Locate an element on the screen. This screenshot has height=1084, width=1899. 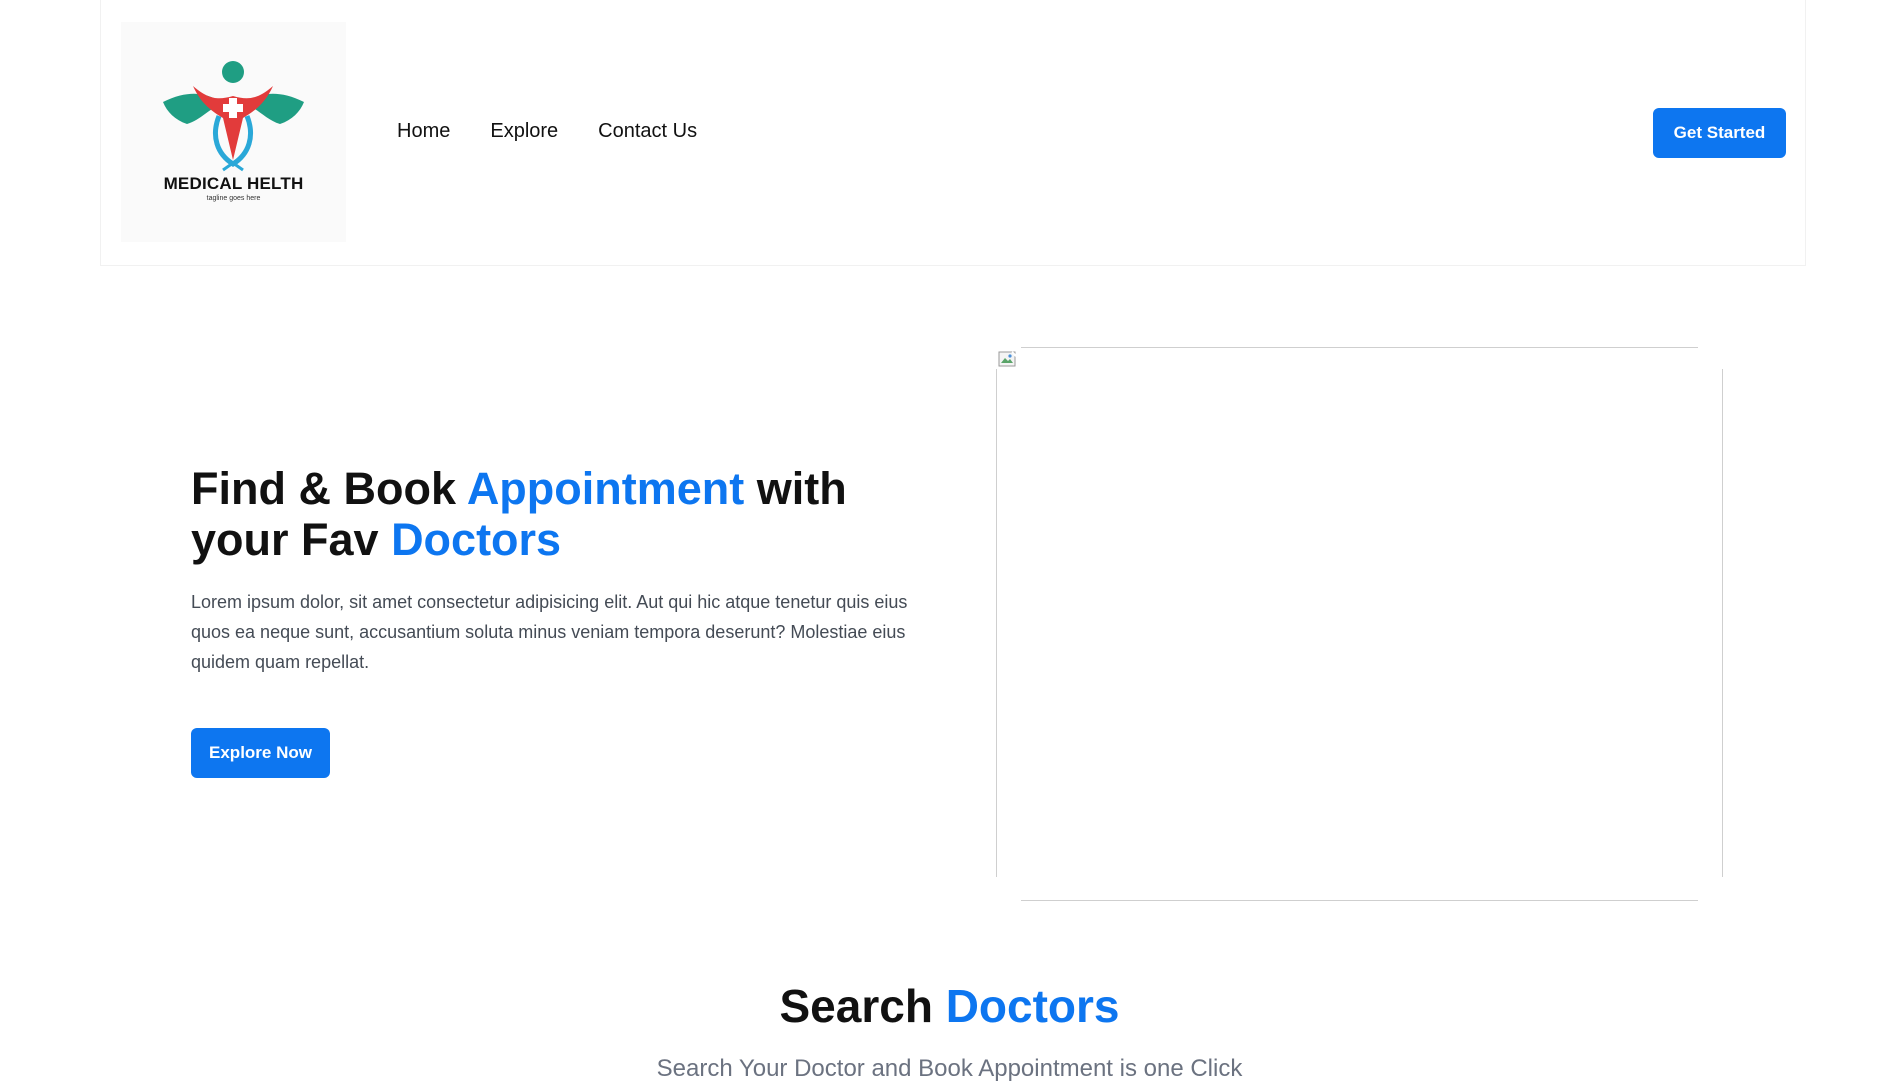
nav-link-explore: Explore is located at coordinates (524, 131).